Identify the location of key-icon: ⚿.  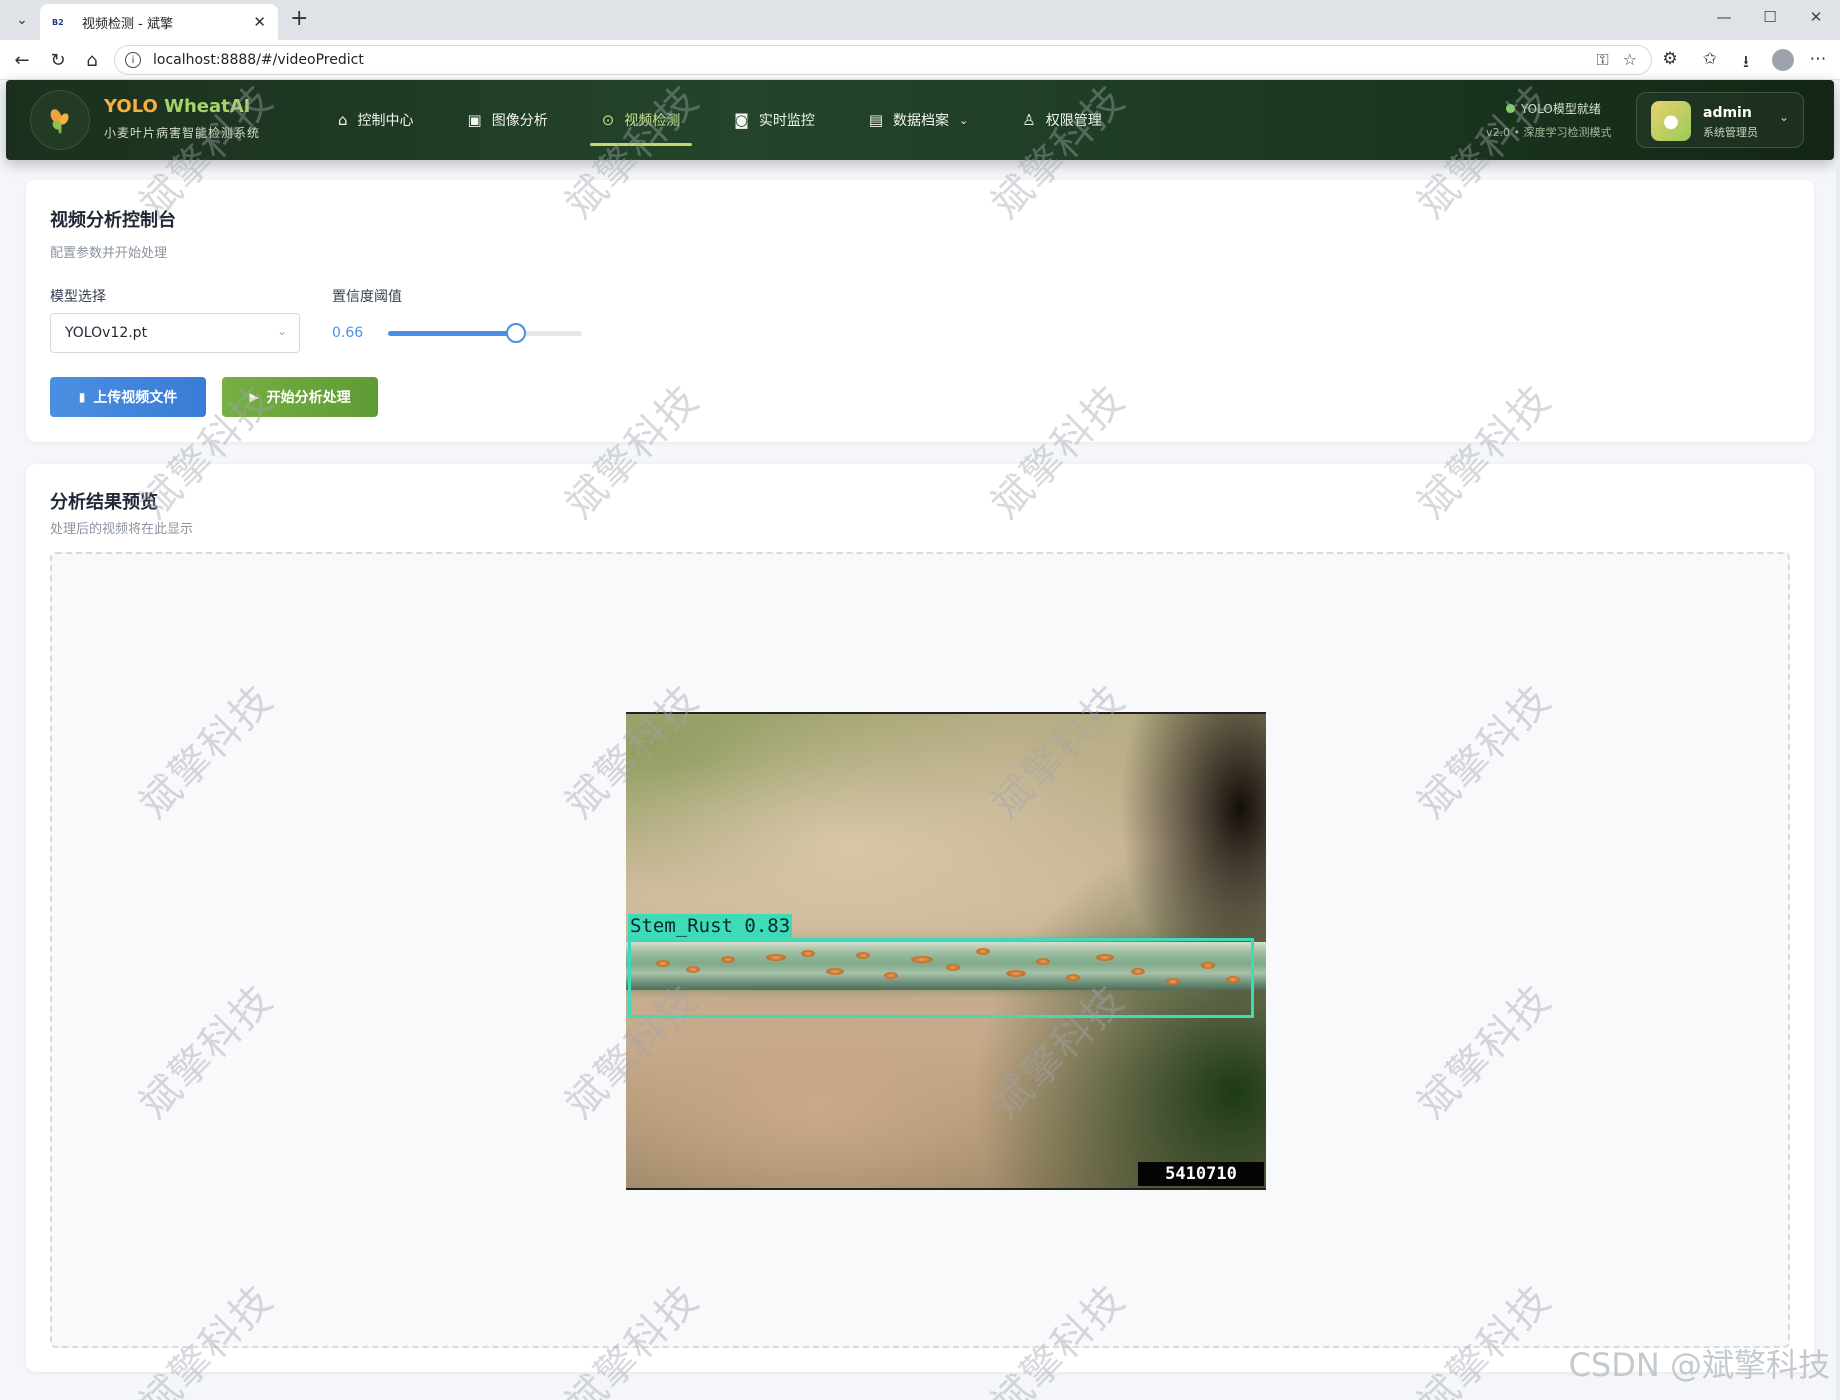
(1602, 60).